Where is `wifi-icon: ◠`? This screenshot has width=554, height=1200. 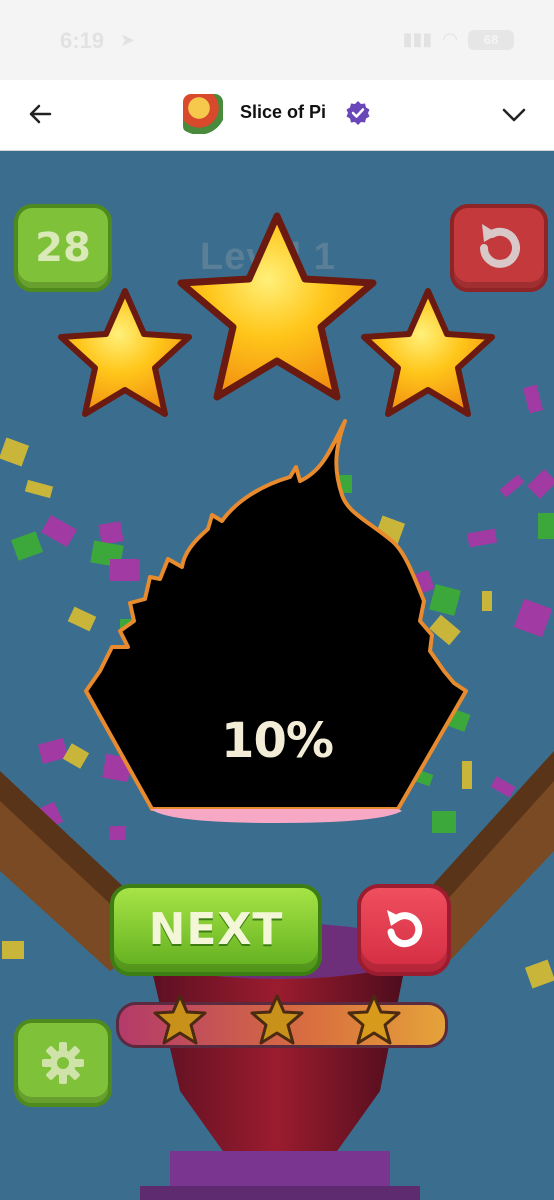 wifi-icon: ◠ is located at coordinates (450, 39).